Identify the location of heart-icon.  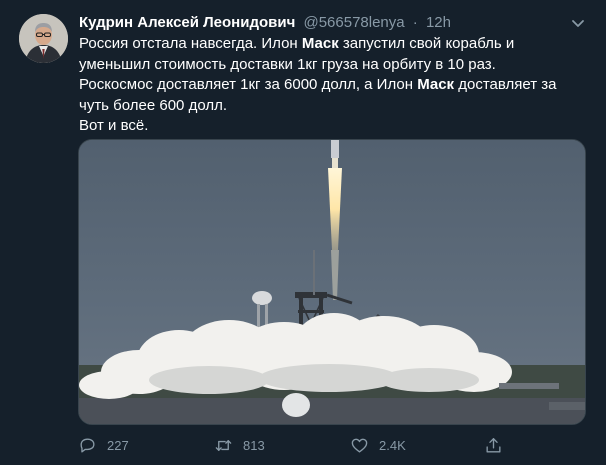
(359, 445).